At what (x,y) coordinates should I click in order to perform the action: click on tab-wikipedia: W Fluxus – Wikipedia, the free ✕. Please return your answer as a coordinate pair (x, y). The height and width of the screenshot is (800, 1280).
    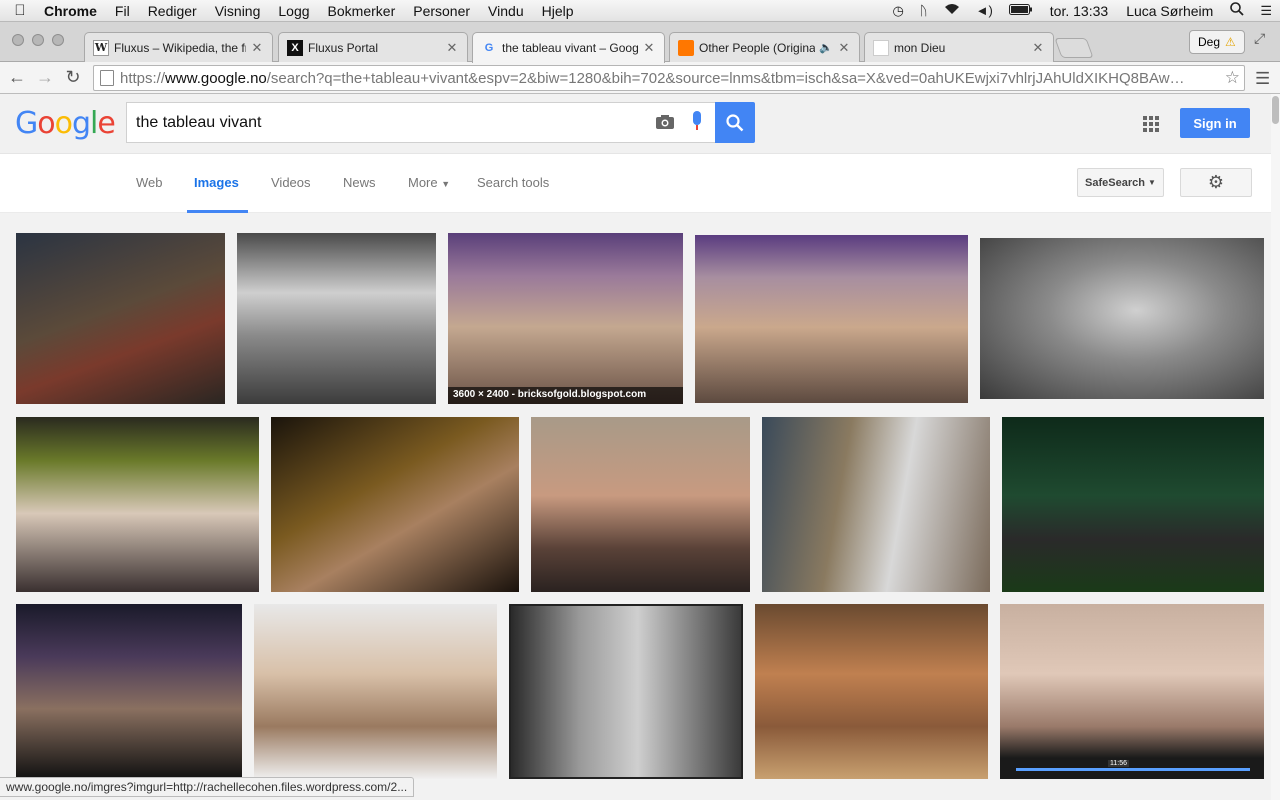
    Looking at the image, I should click on (178, 47).